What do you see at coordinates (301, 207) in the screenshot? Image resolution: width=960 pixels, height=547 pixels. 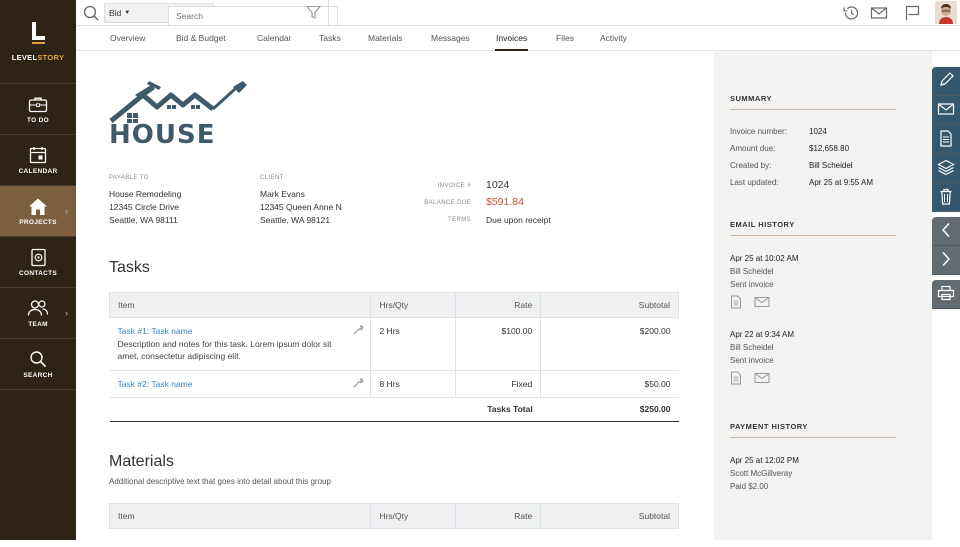 I see `client-line: 12345 Queen Anne N` at bounding box center [301, 207].